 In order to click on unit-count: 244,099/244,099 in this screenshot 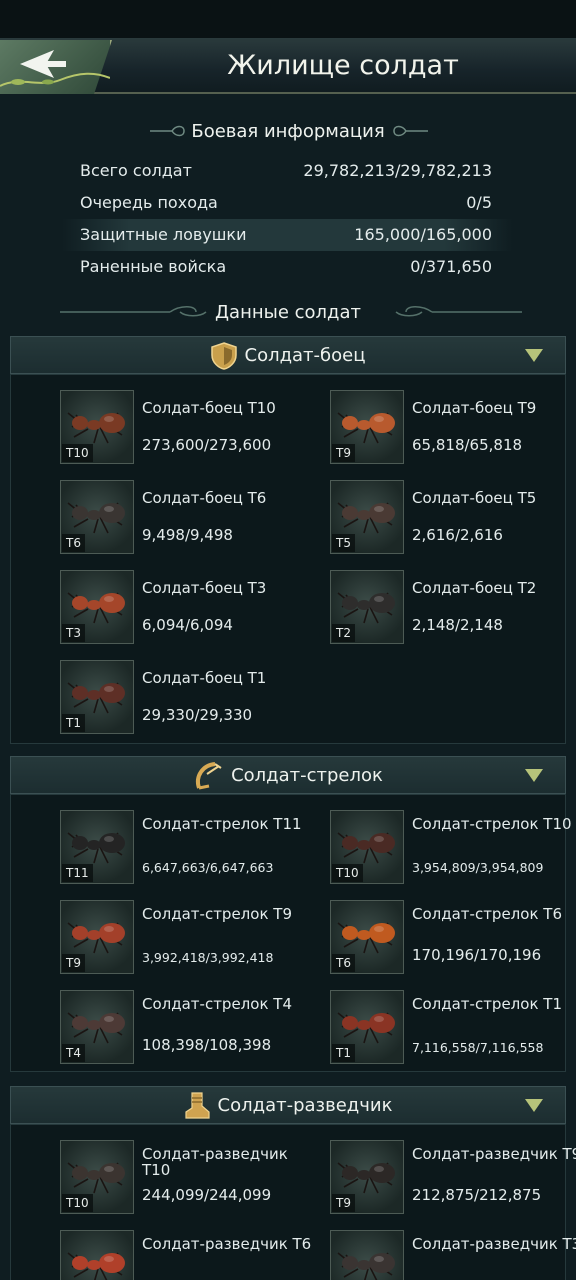, I will do `click(207, 1195)`.